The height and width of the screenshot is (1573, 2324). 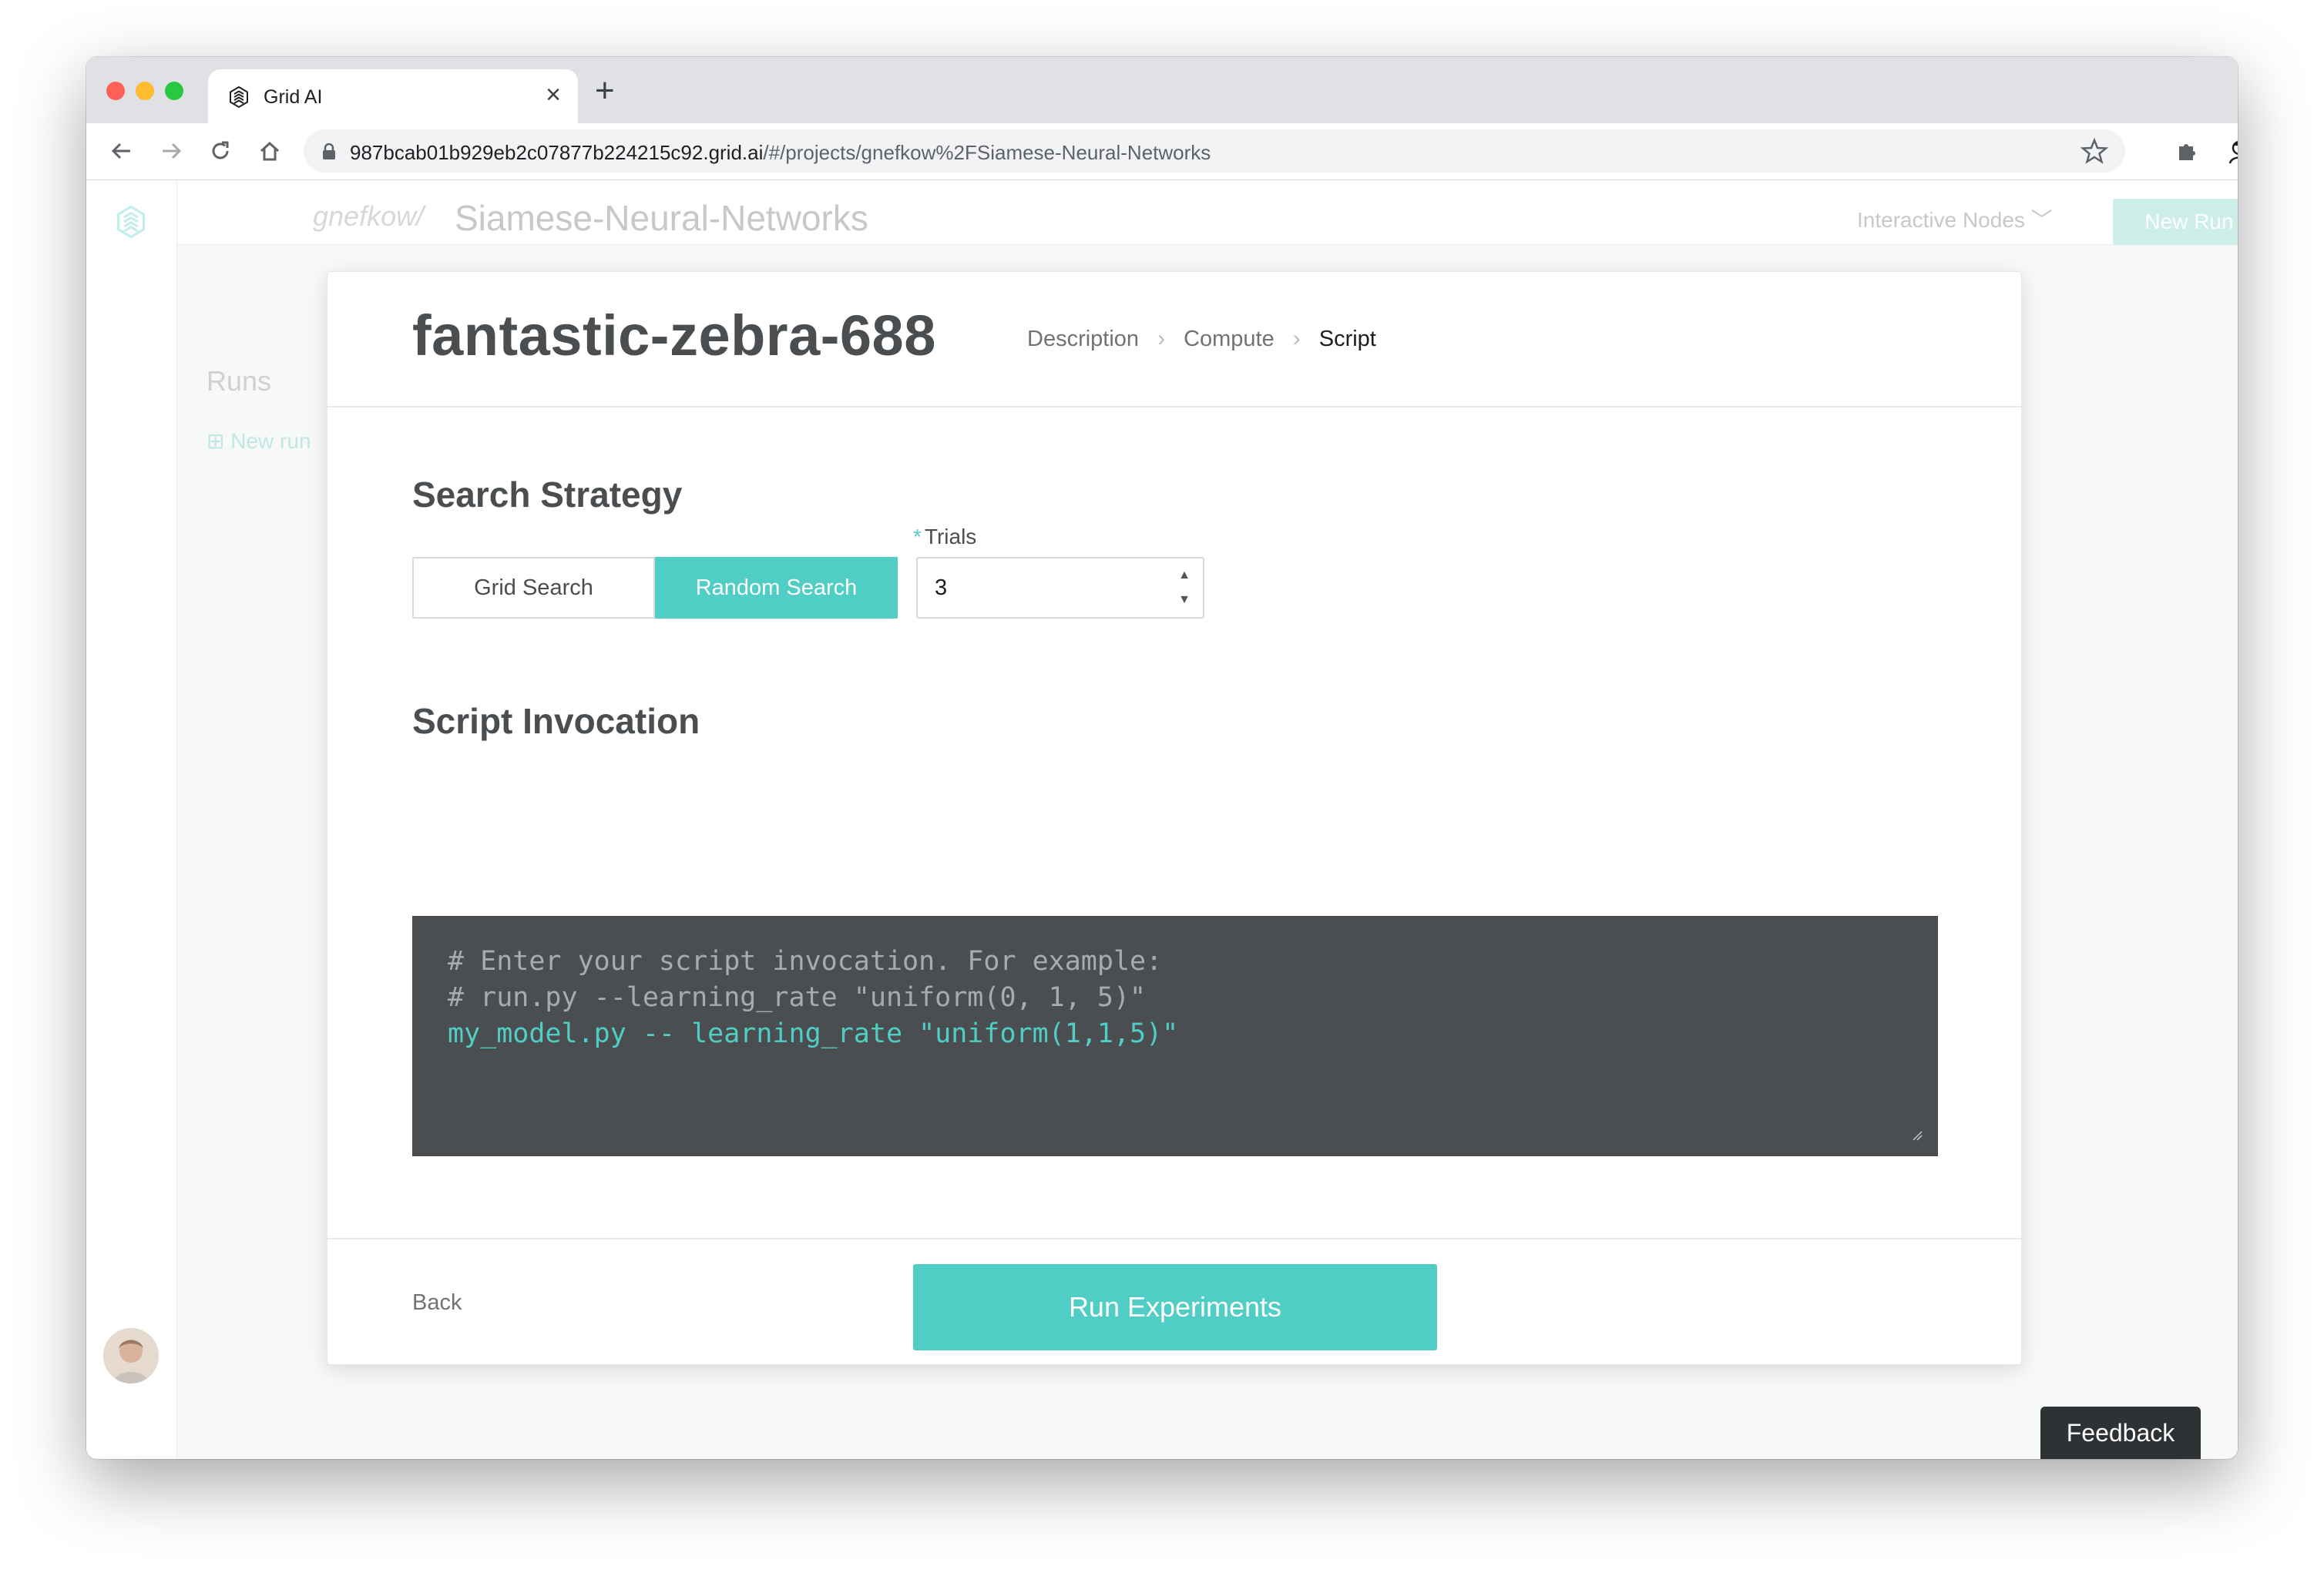 What do you see at coordinates (556, 721) in the screenshot?
I see `script-invocation-title: Script Invocation` at bounding box center [556, 721].